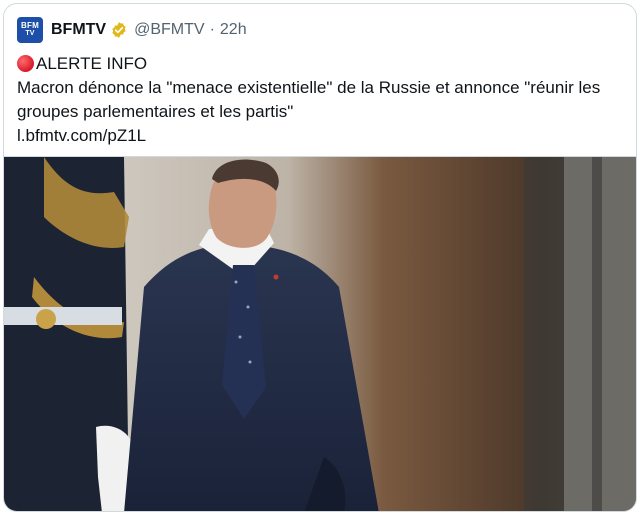  What do you see at coordinates (322, 136) in the screenshot?
I see `tweet-link: l.bfmtv.com/pZ1L` at bounding box center [322, 136].